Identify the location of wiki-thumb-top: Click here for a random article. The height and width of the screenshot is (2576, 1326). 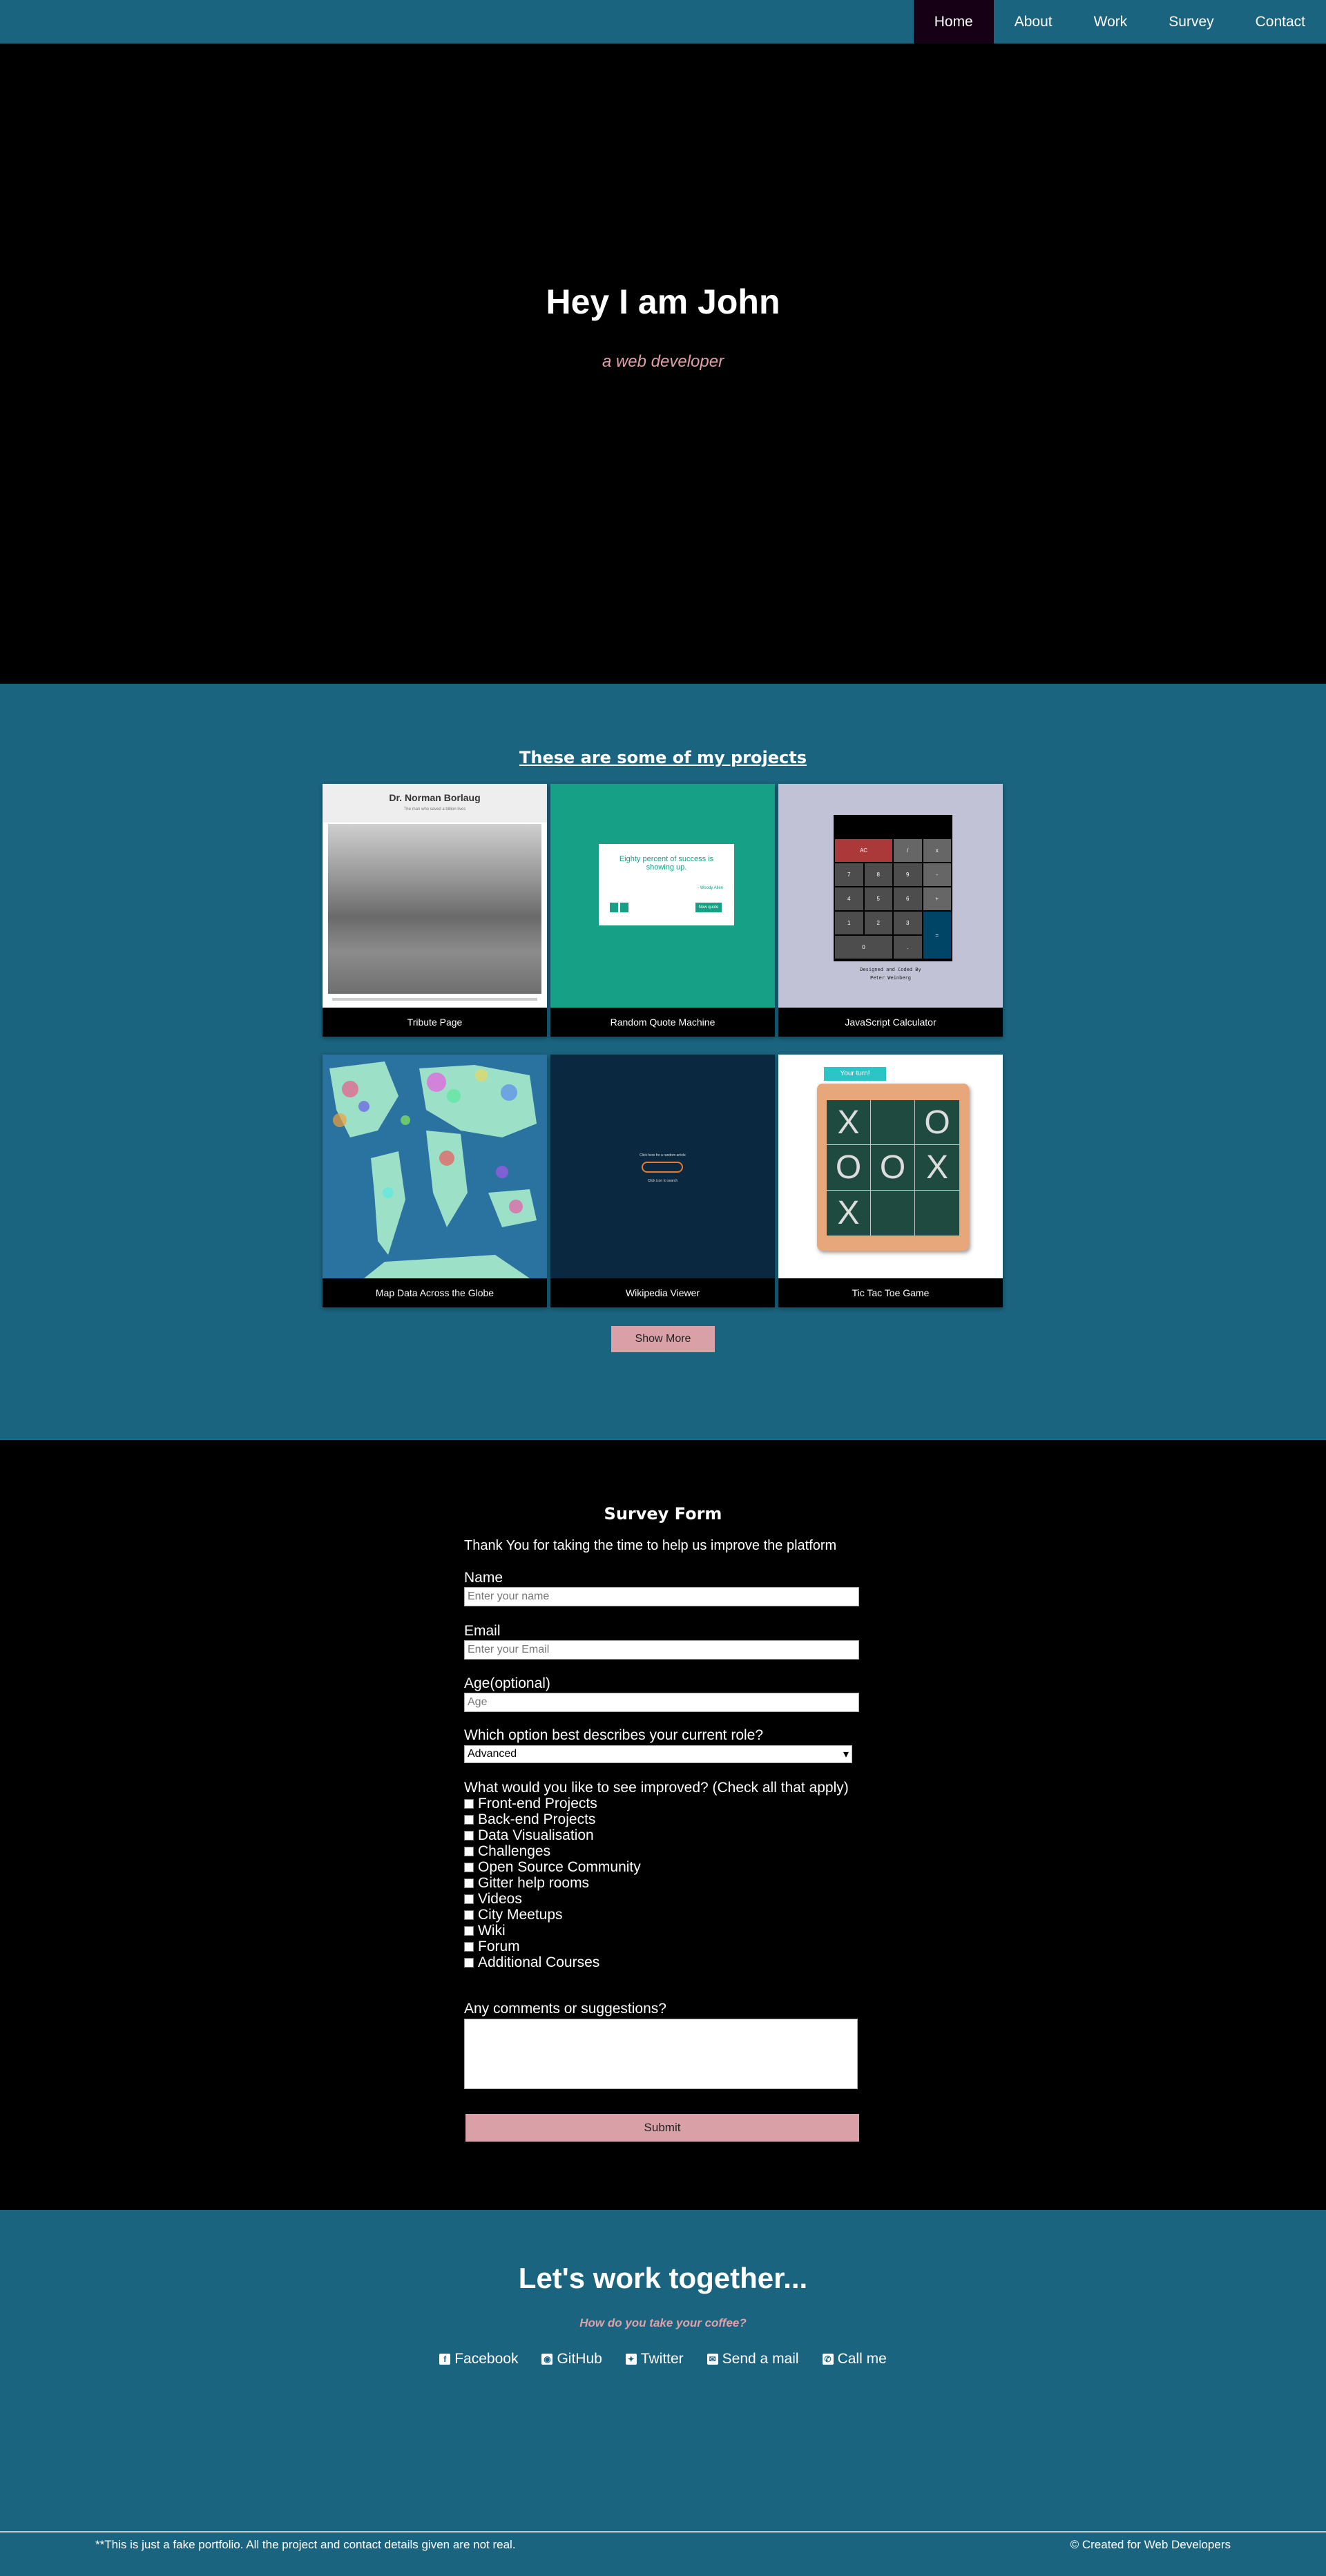
(663, 1155).